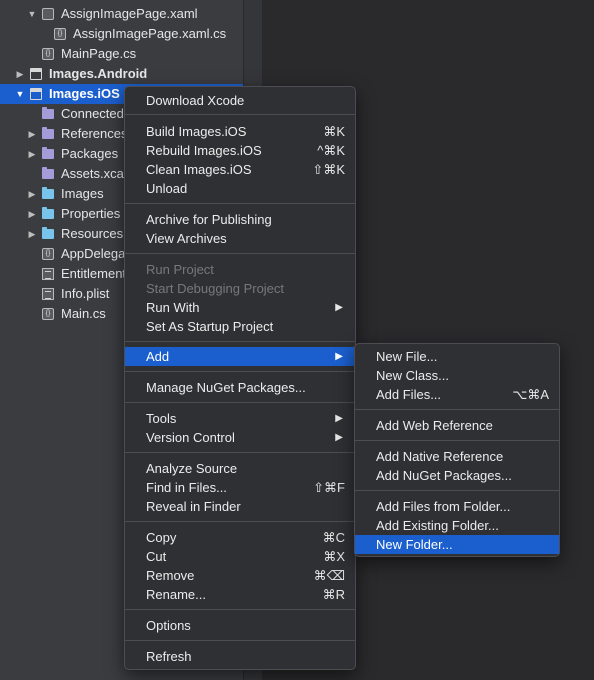 This screenshot has width=594, height=680. Describe the element at coordinates (457, 456) in the screenshot. I see `menu-item-add-native-reference: Add Native Reference` at that location.